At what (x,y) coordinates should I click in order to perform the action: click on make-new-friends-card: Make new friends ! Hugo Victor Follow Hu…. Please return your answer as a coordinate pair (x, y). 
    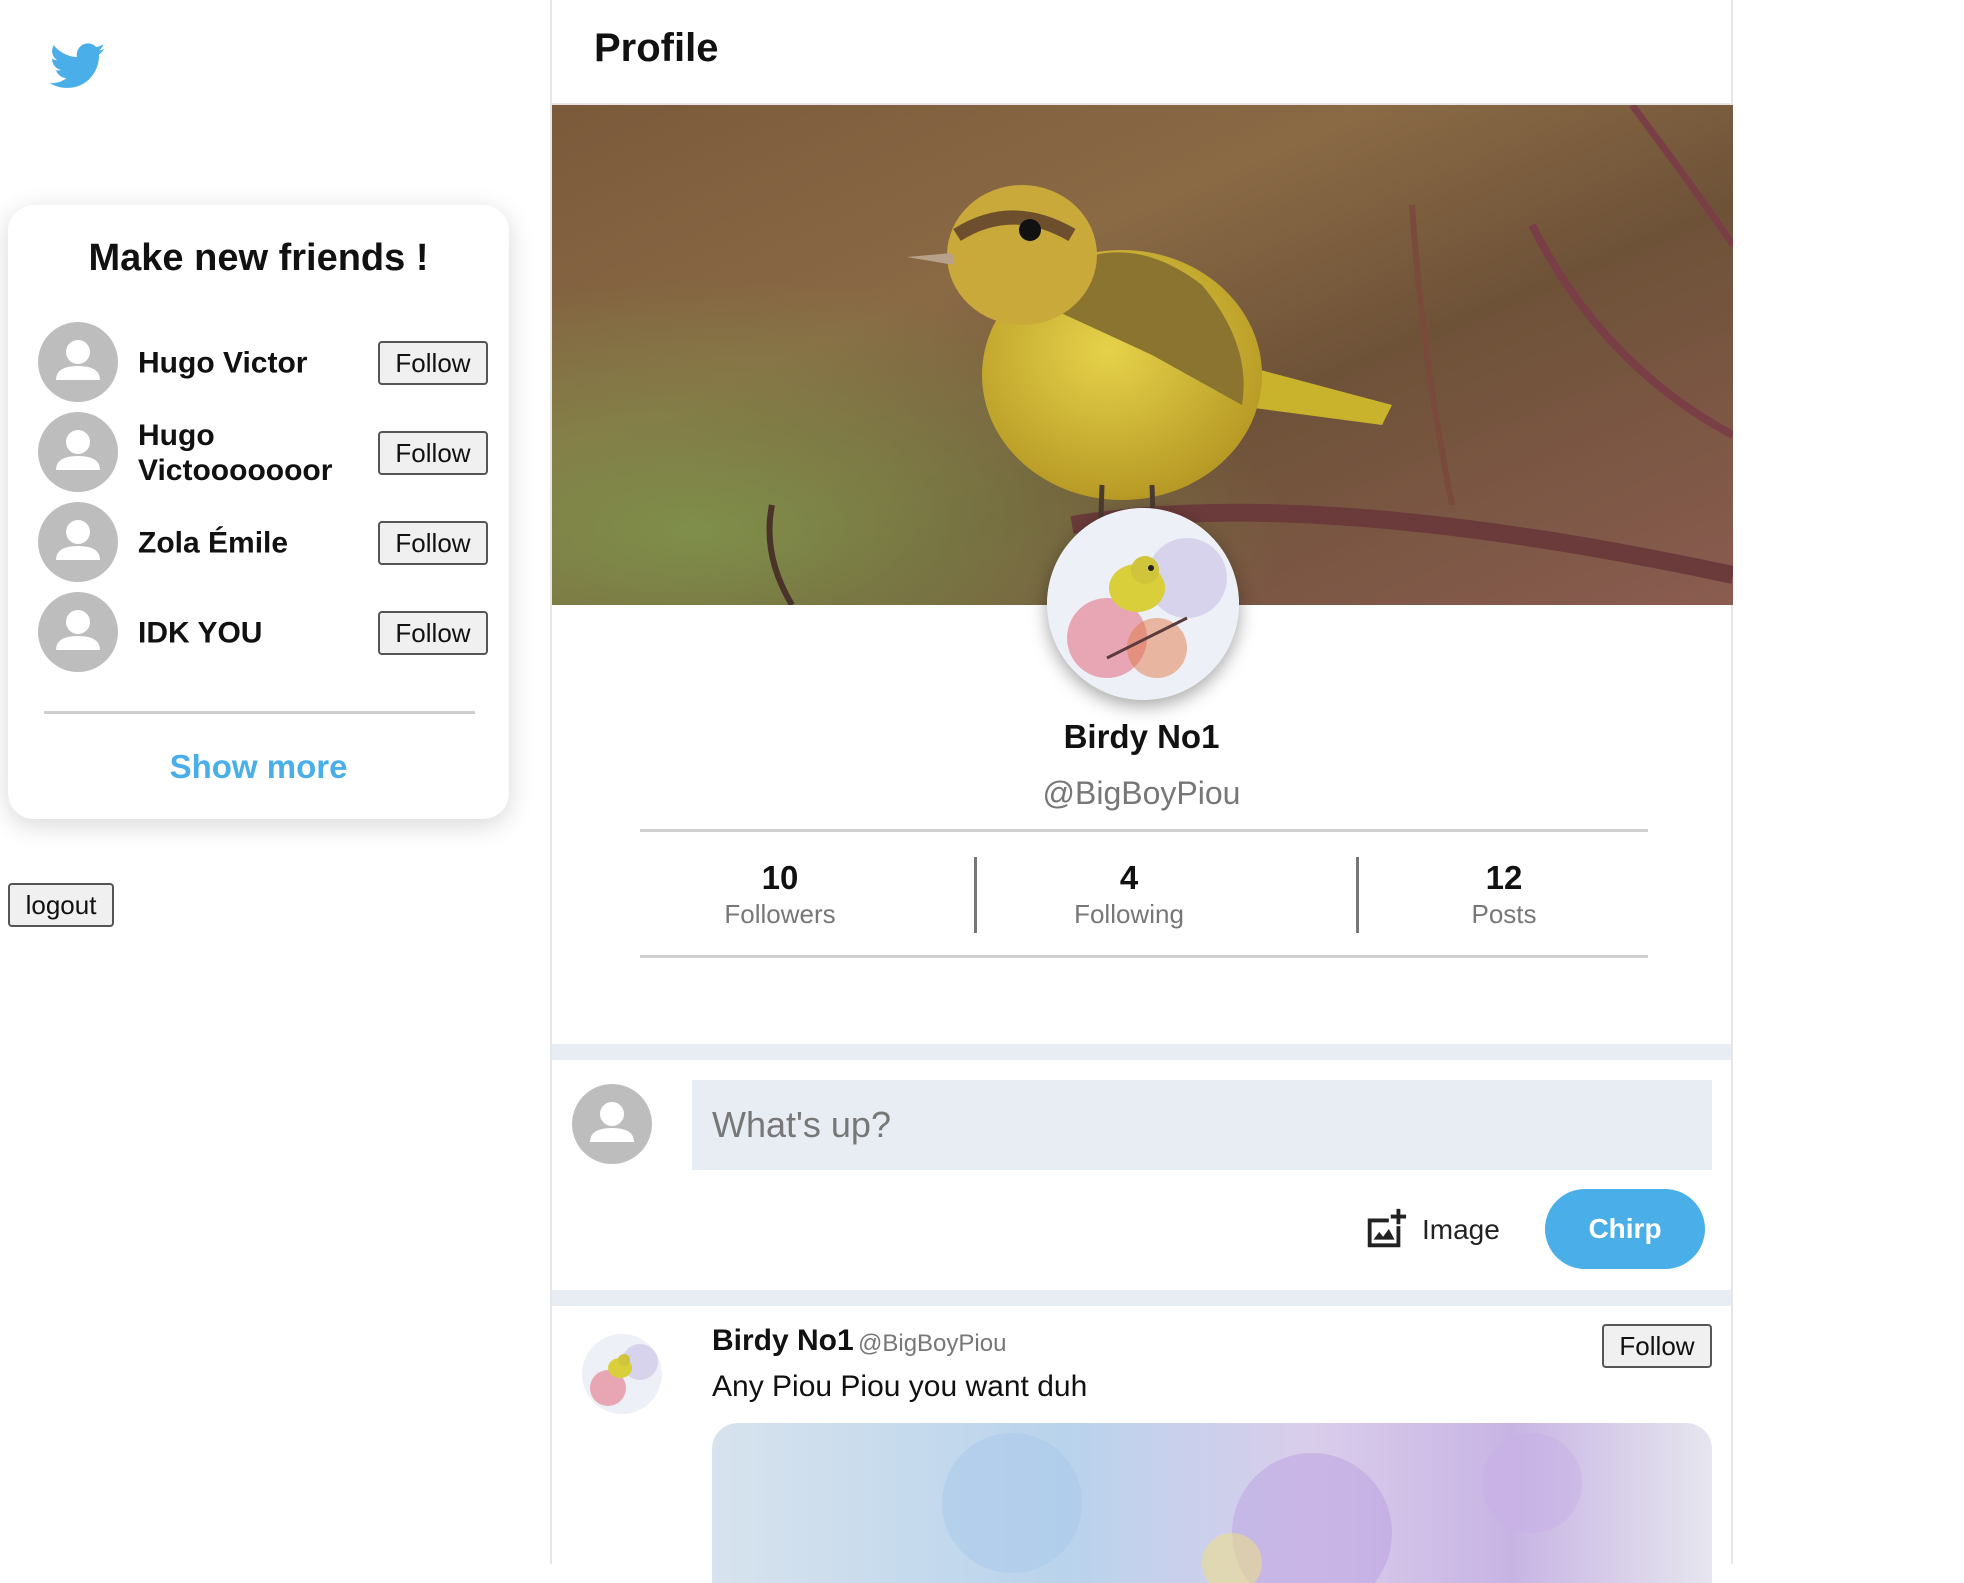
    Looking at the image, I should click on (258, 512).